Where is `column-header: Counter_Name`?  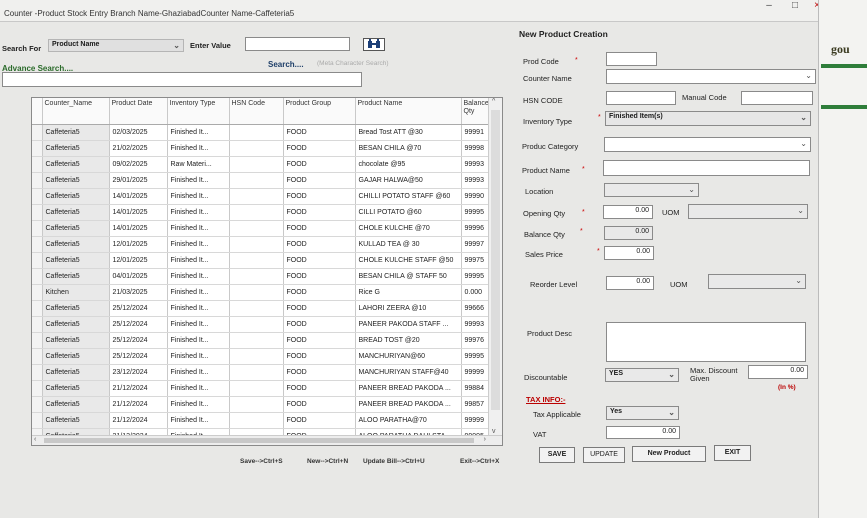 column-header: Counter_Name is located at coordinates (76, 111).